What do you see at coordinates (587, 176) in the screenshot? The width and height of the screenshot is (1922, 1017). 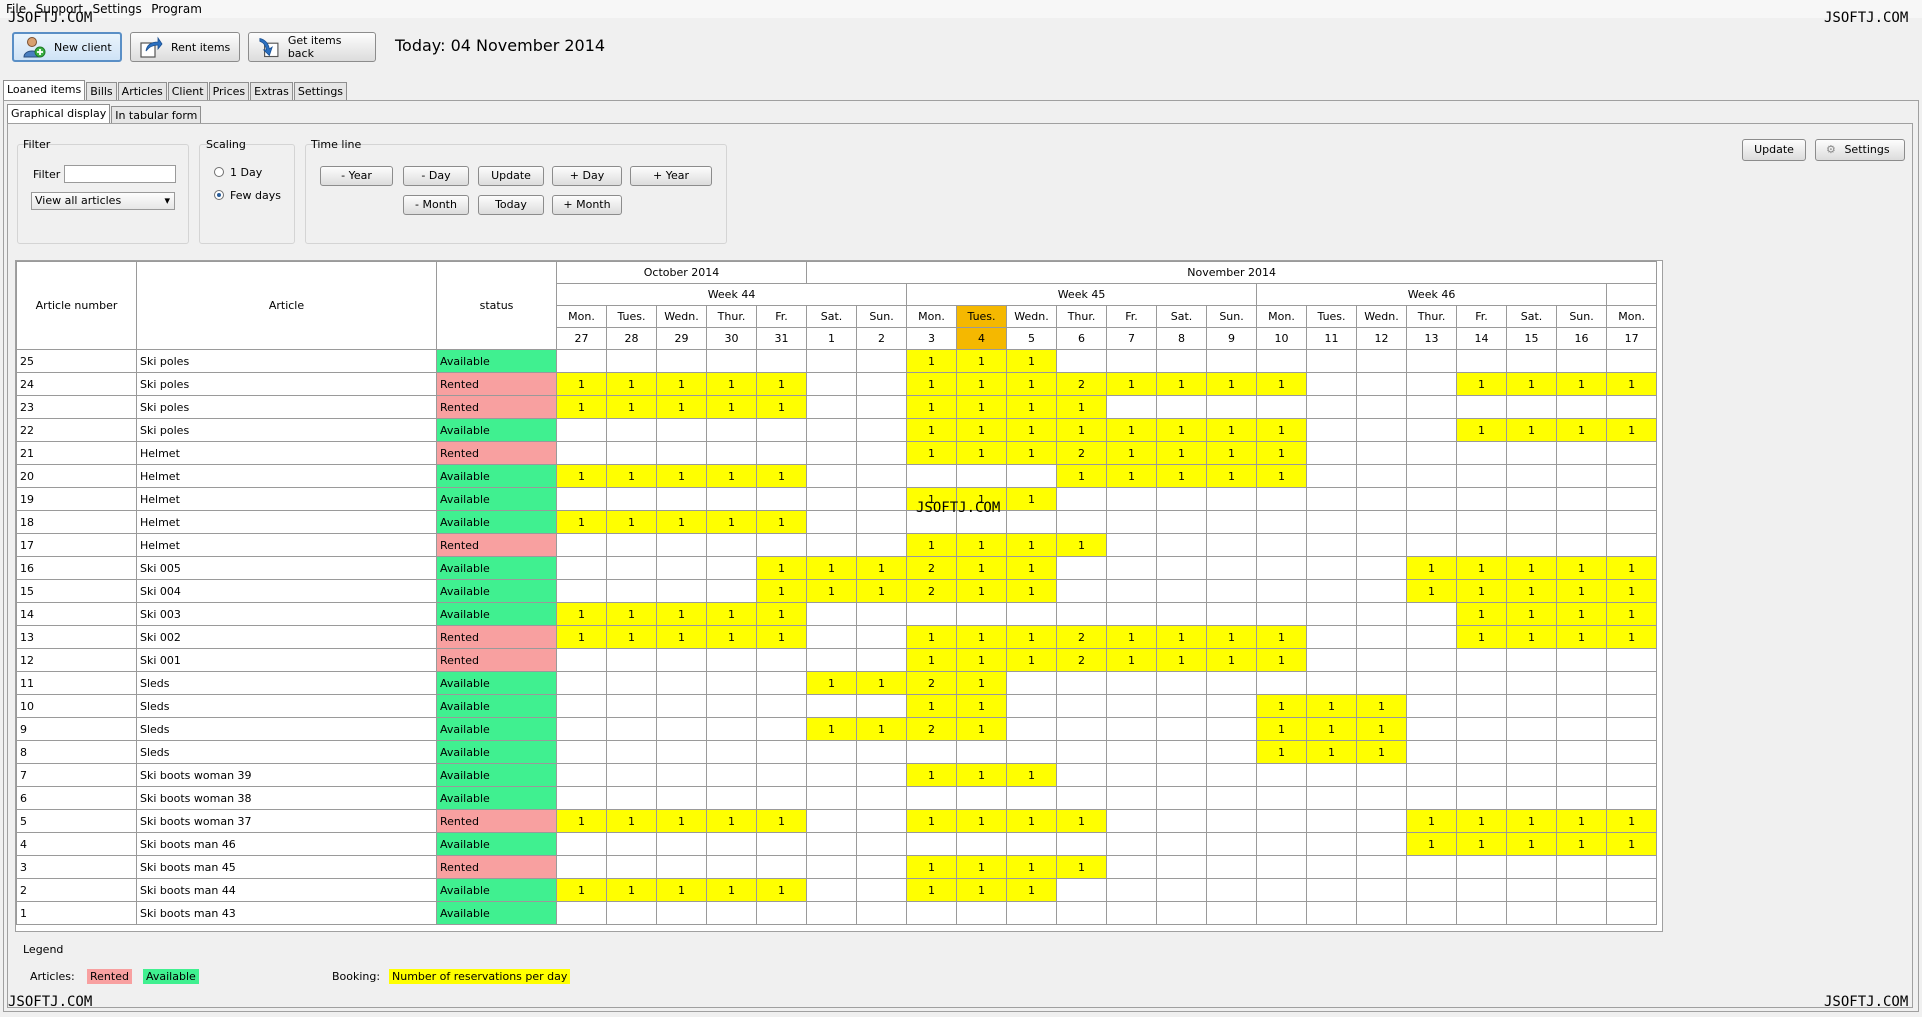 I see `plus-day-button: + Day` at bounding box center [587, 176].